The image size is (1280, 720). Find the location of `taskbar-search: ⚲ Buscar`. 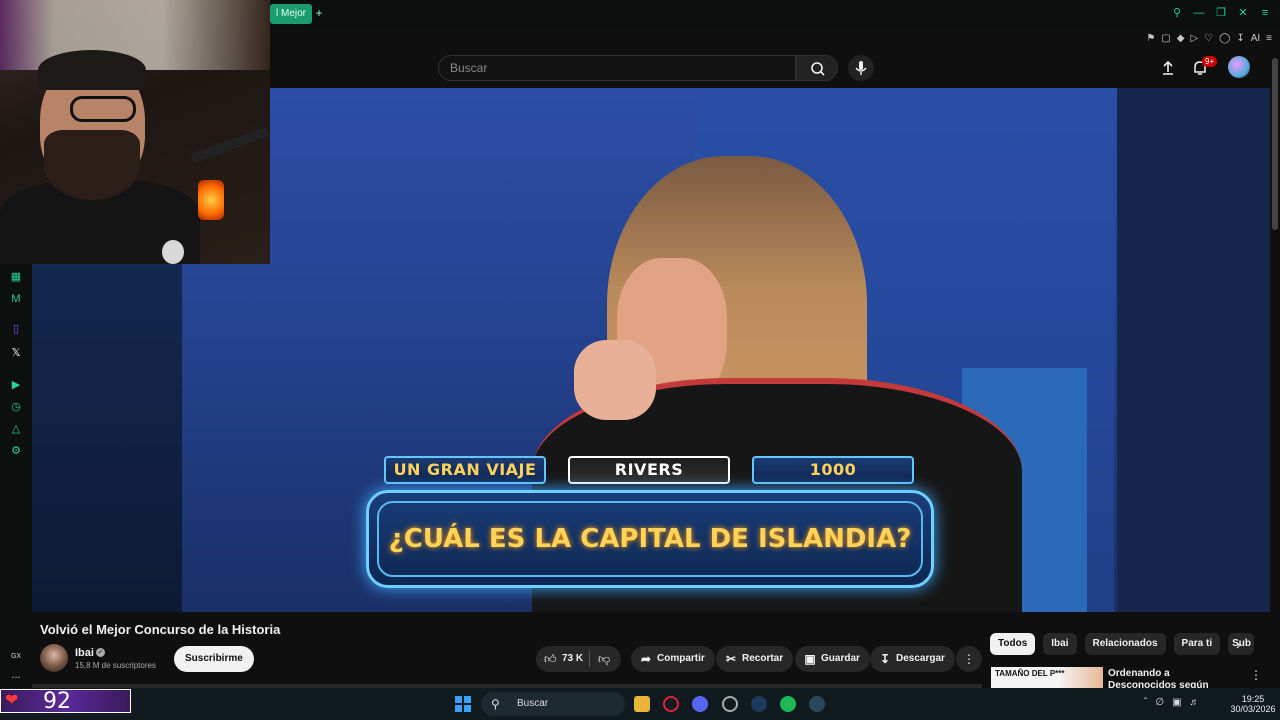

taskbar-search: ⚲ Buscar is located at coordinates (553, 704).